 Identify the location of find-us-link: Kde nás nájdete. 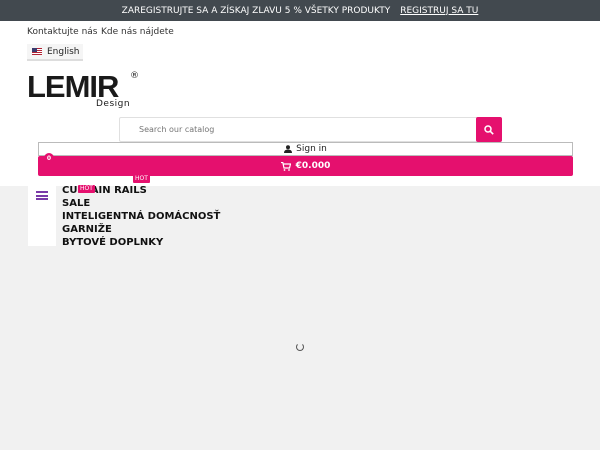
(137, 32).